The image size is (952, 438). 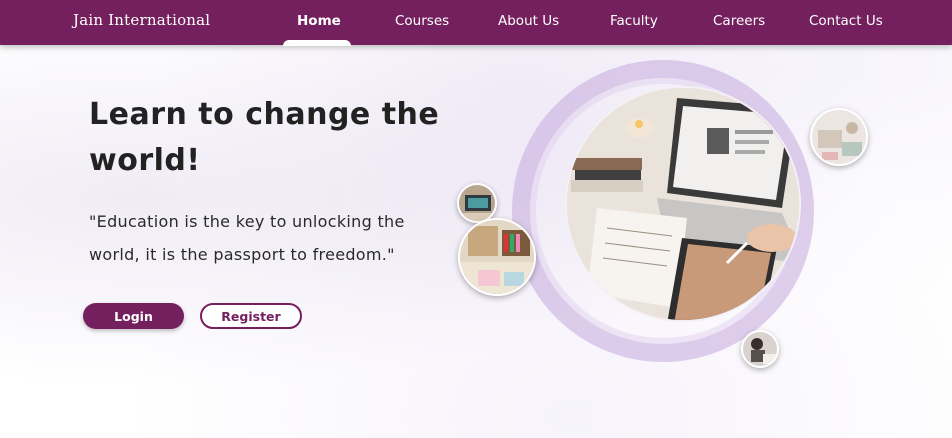 What do you see at coordinates (846, 21) in the screenshot?
I see `nav-contact-us: Contact Us` at bounding box center [846, 21].